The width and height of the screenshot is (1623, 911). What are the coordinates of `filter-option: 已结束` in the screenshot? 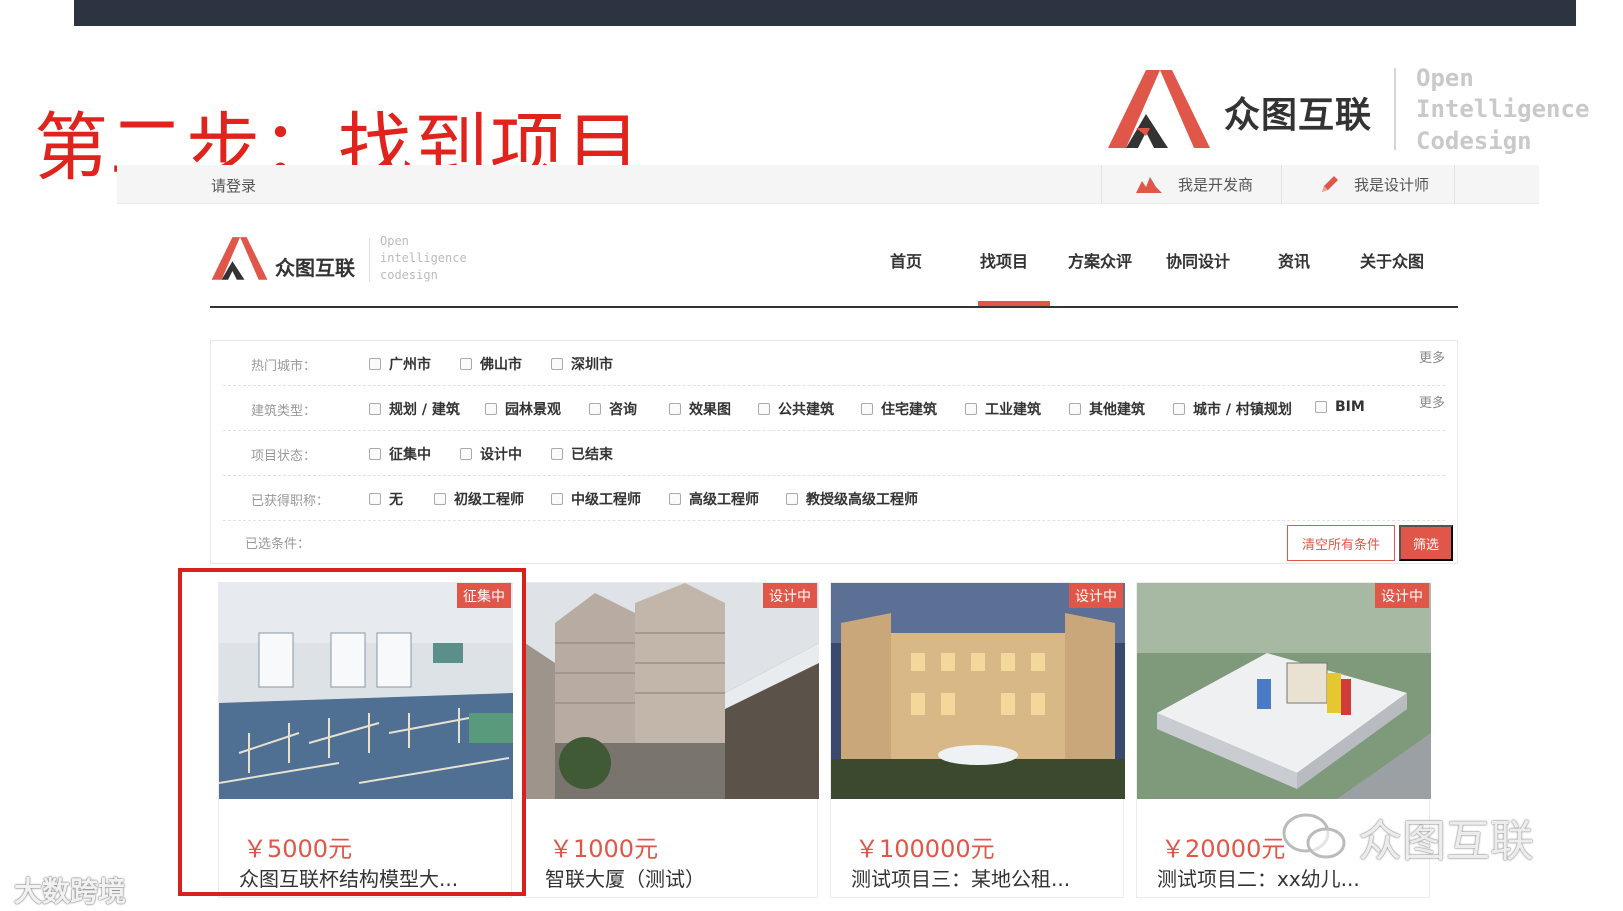 It's located at (582, 454).